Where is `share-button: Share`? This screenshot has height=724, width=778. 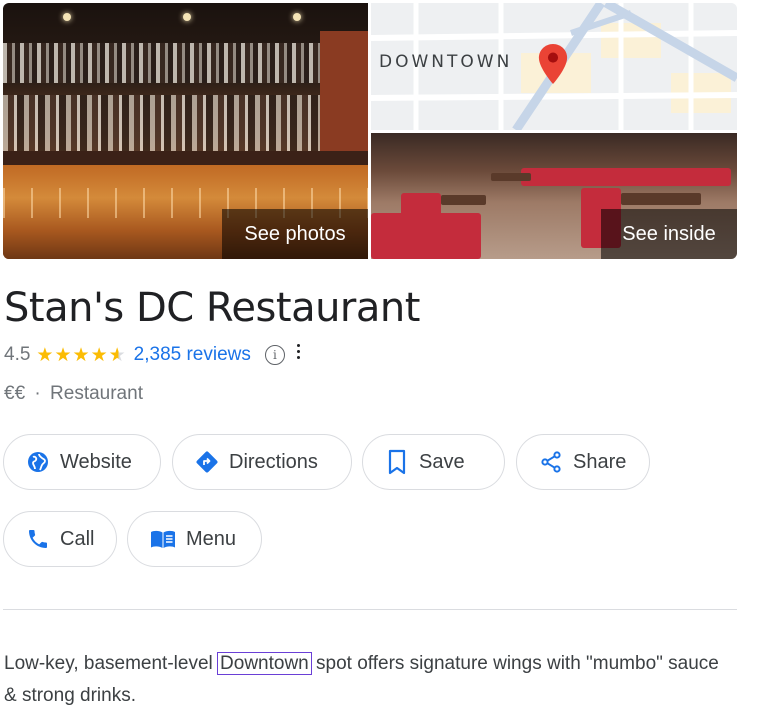
share-button: Share is located at coordinates (583, 462).